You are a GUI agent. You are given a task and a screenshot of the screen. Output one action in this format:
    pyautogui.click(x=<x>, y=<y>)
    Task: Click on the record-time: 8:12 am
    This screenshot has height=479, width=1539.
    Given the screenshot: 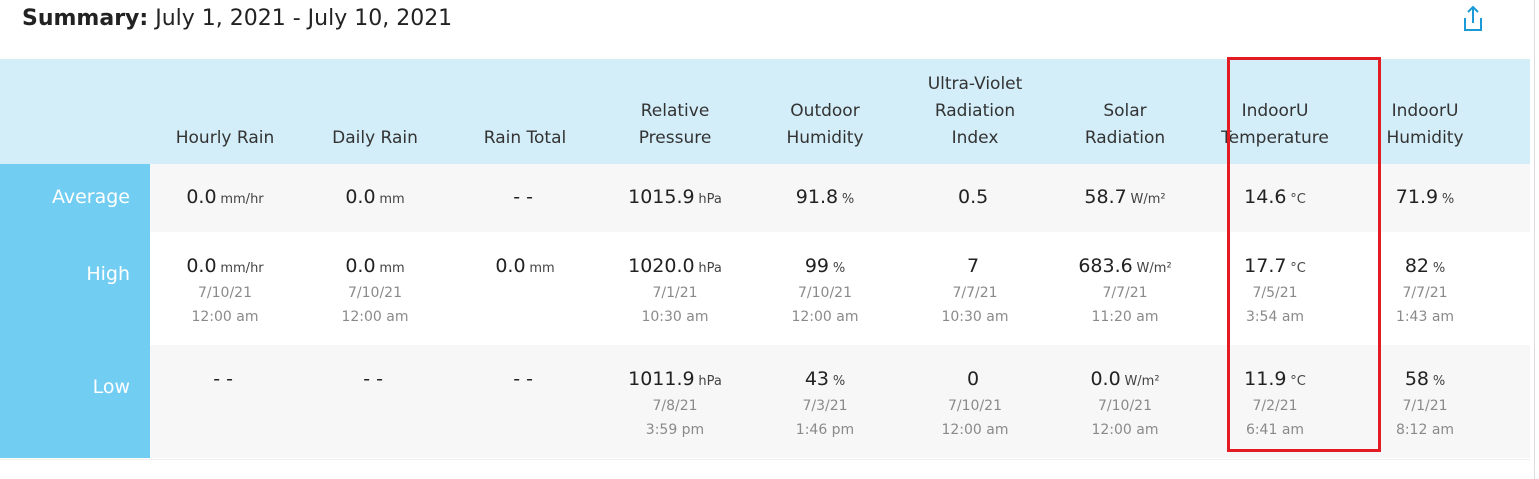 What is the action you would take?
    pyautogui.click(x=1425, y=430)
    